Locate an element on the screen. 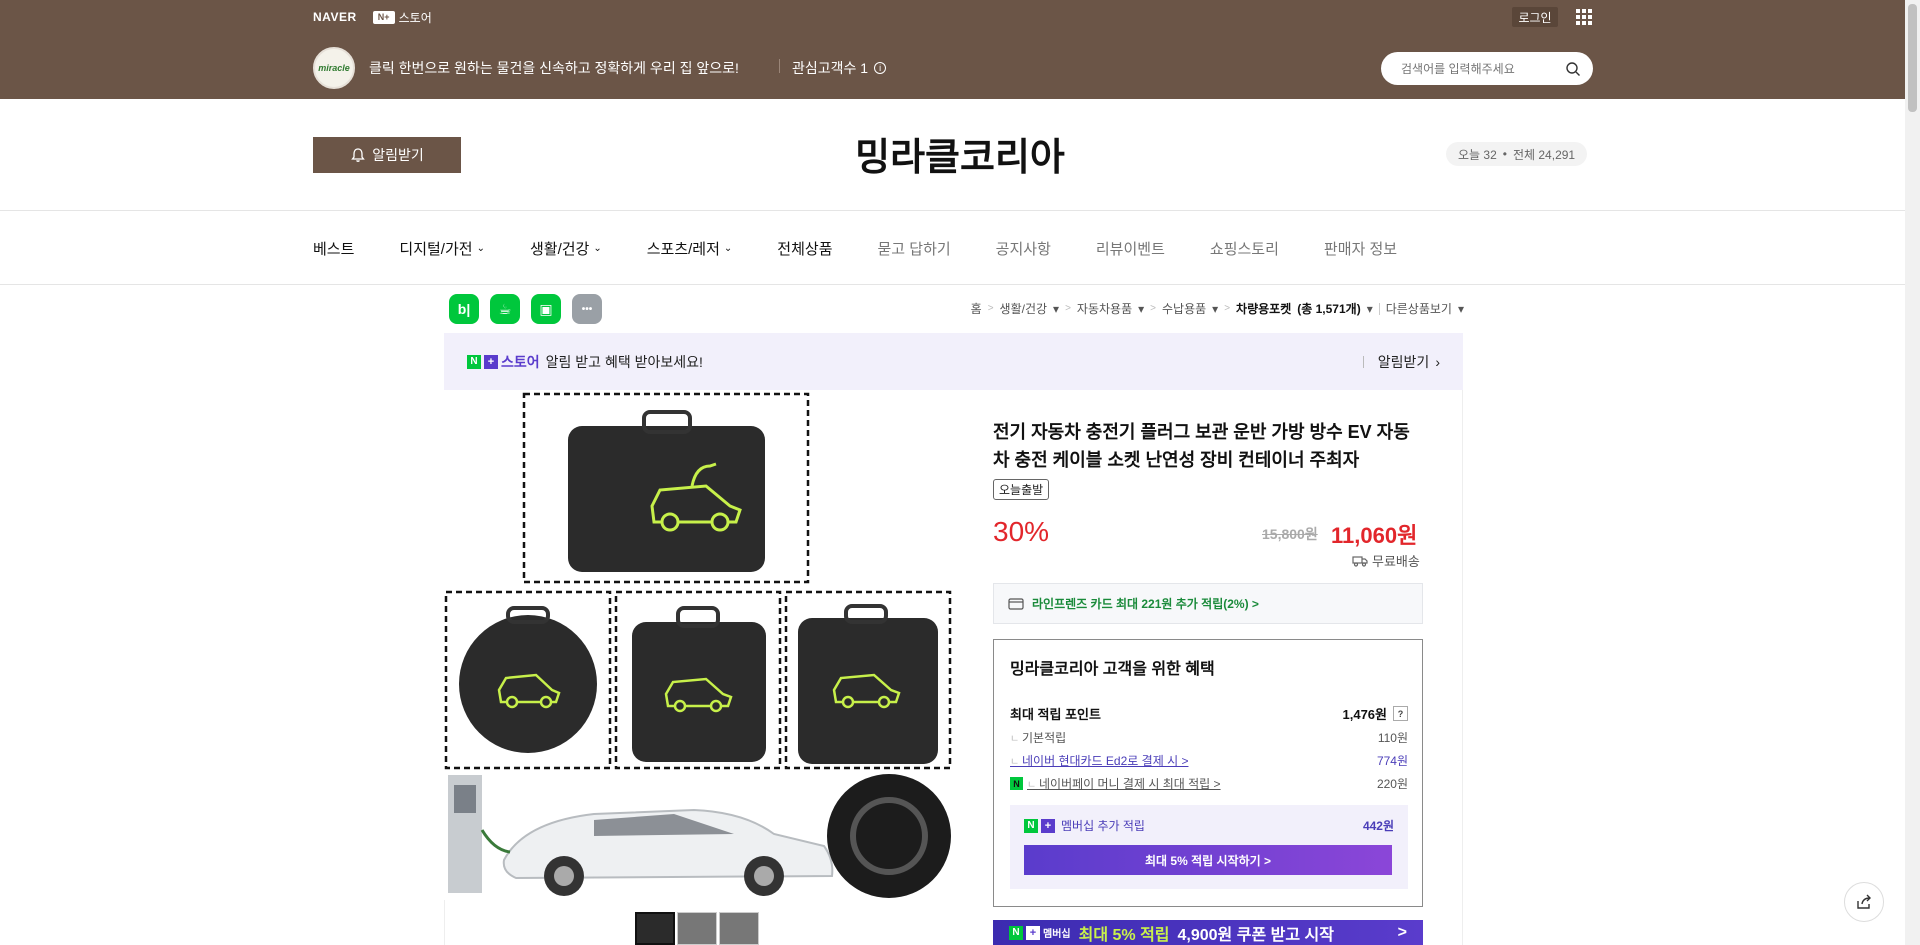  today-visitors: 오늘 32 is located at coordinates (1477, 154).